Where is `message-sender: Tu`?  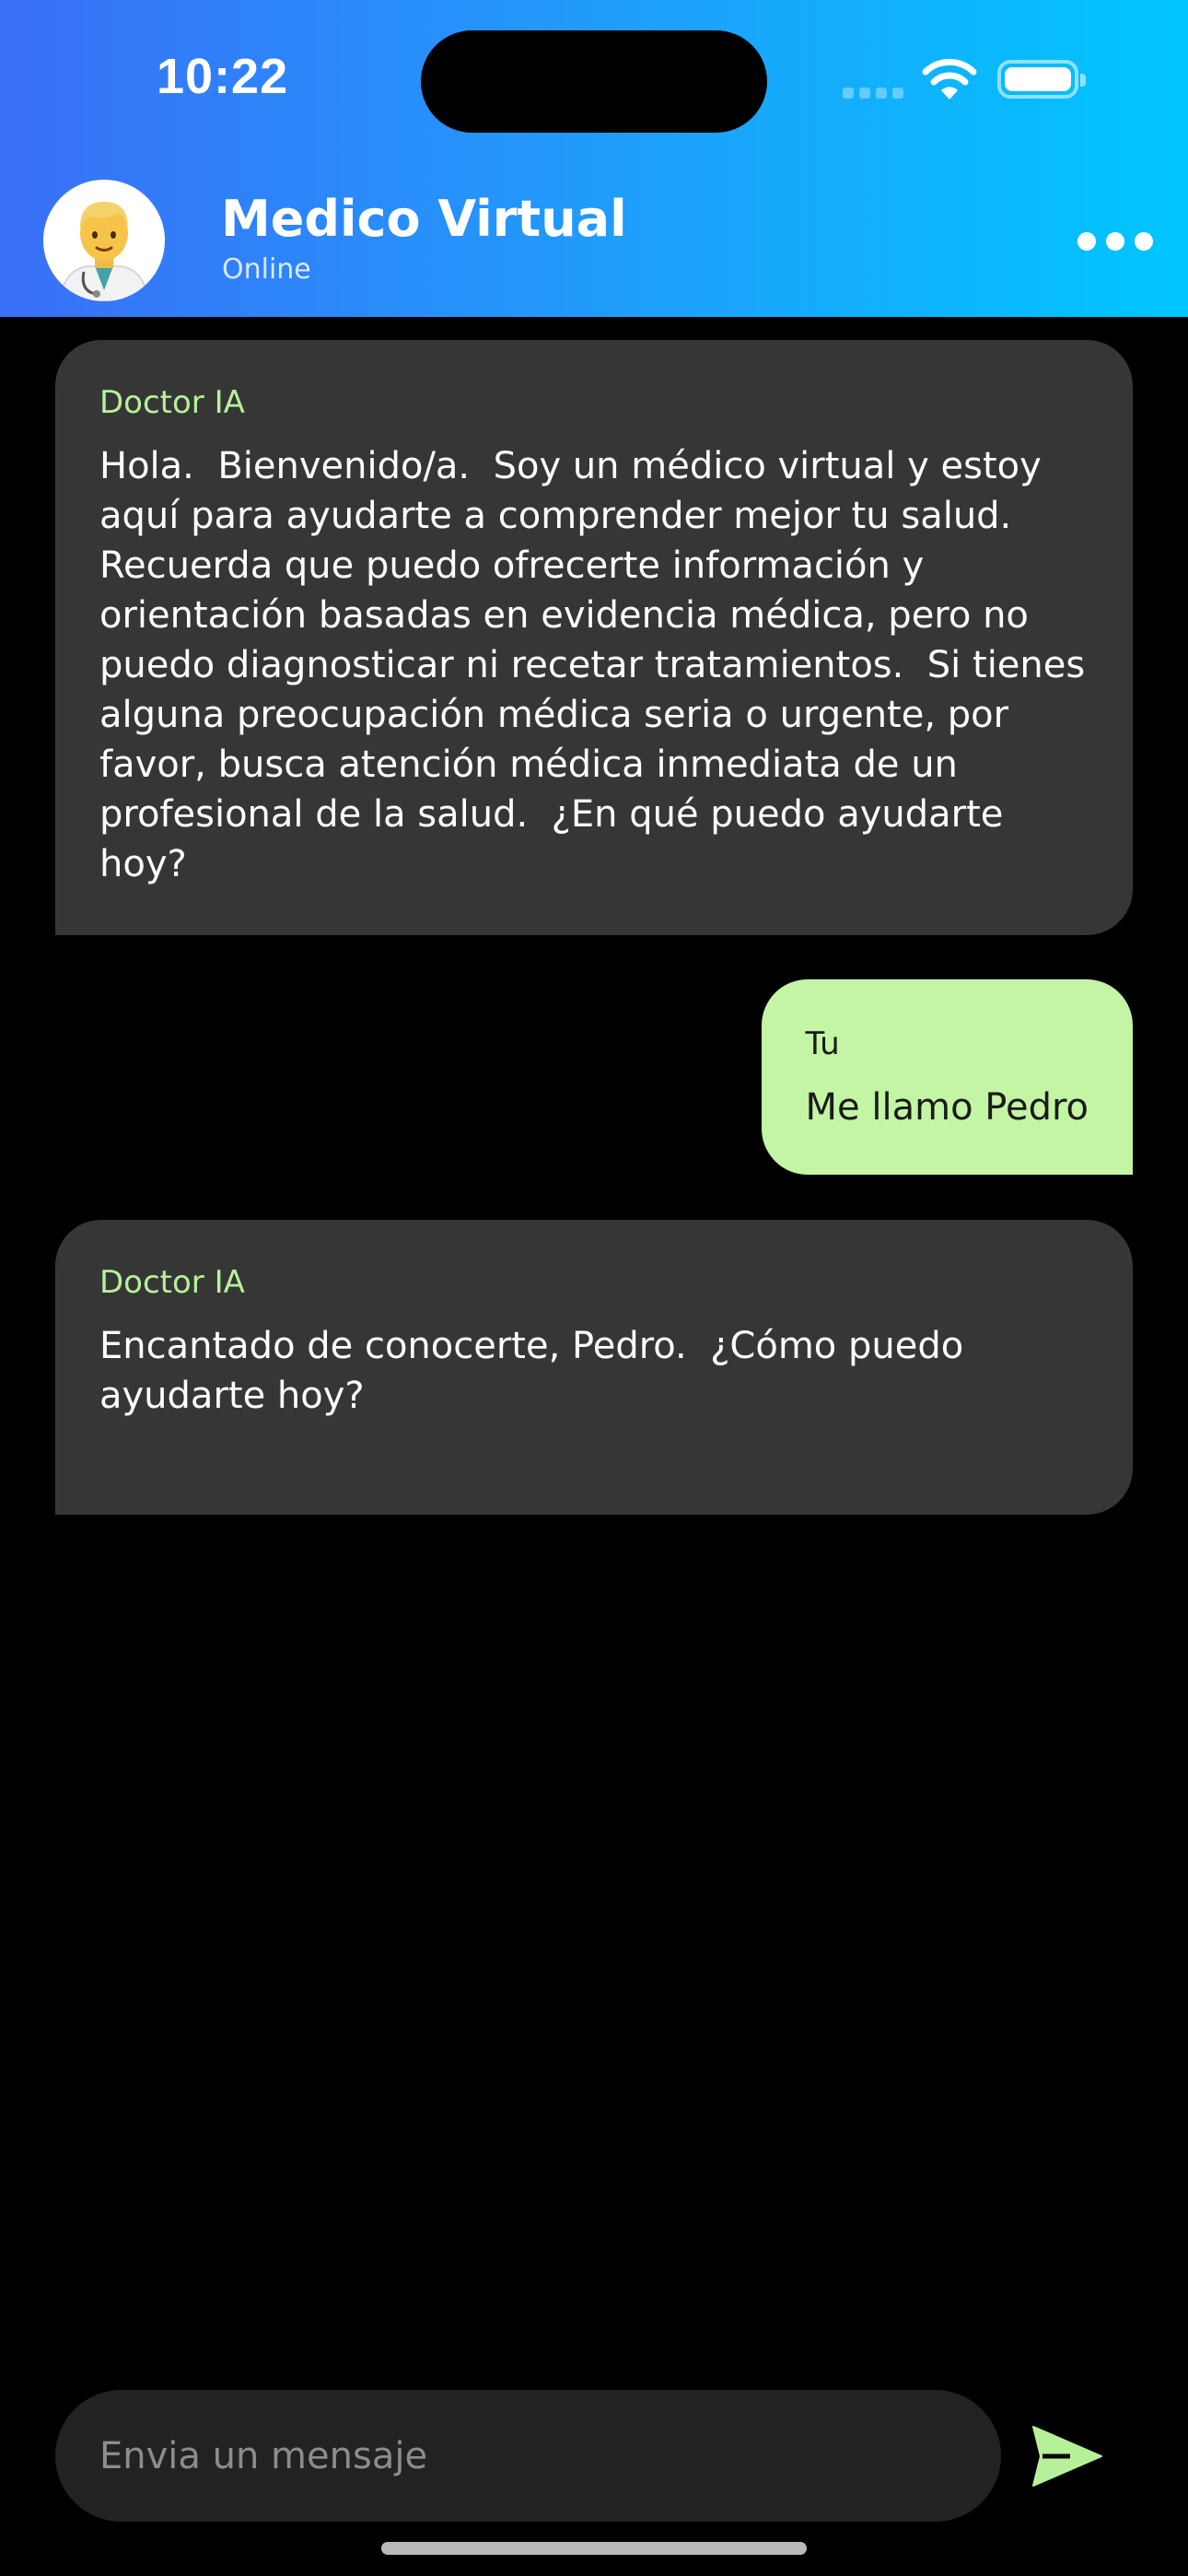 message-sender: Tu is located at coordinates (822, 1043).